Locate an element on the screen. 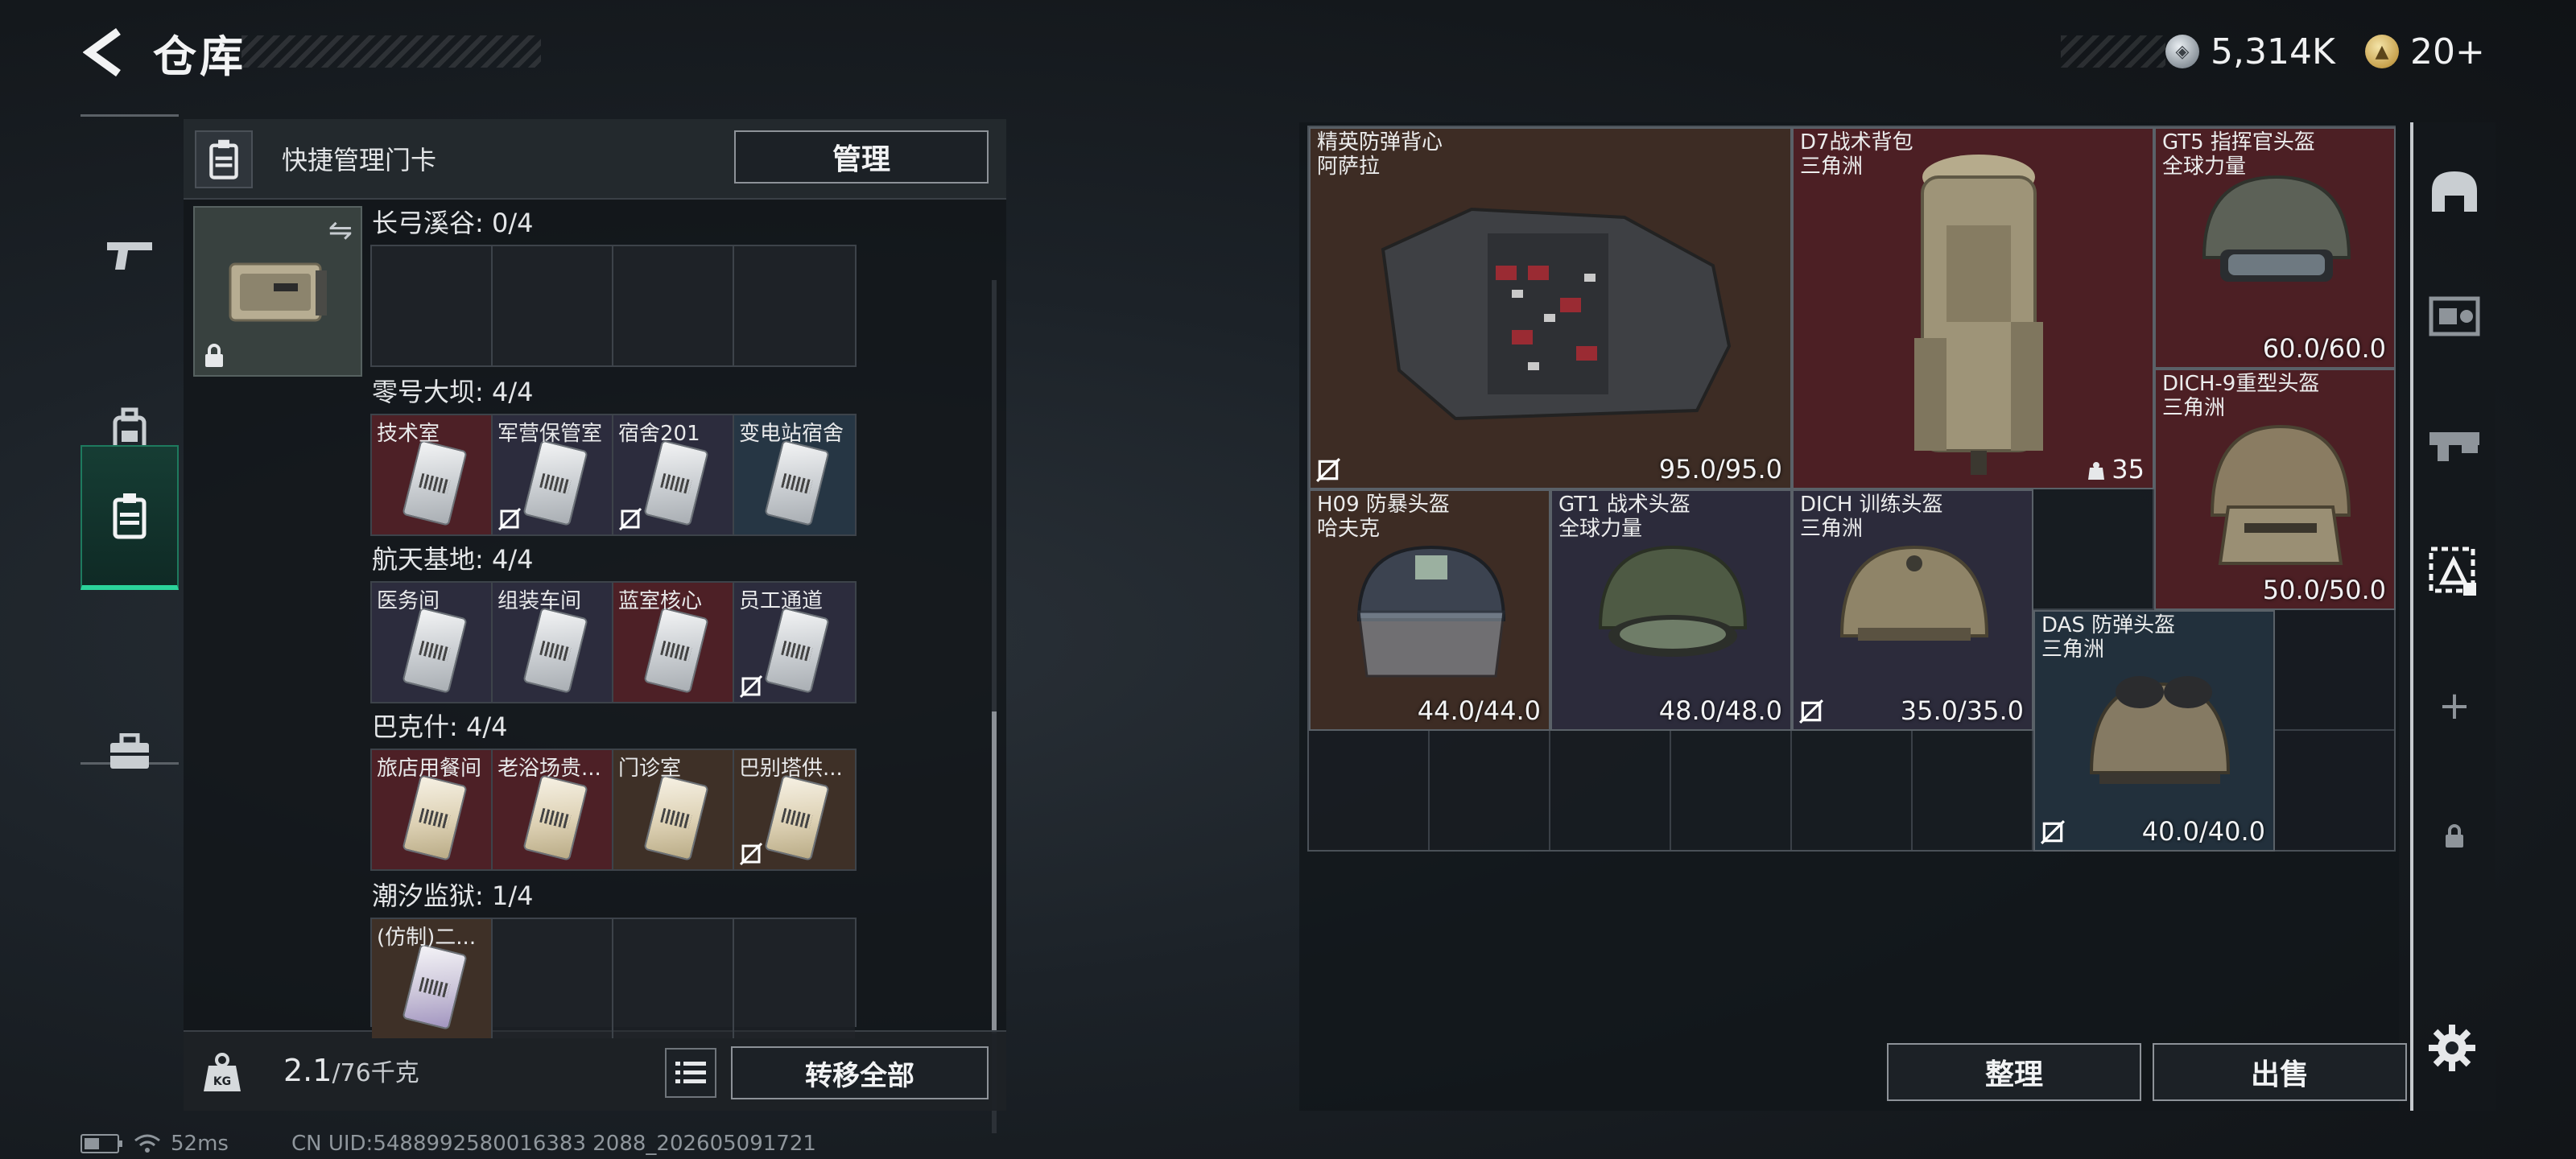  currency-silver-value: 5,314K is located at coordinates (2273, 51).